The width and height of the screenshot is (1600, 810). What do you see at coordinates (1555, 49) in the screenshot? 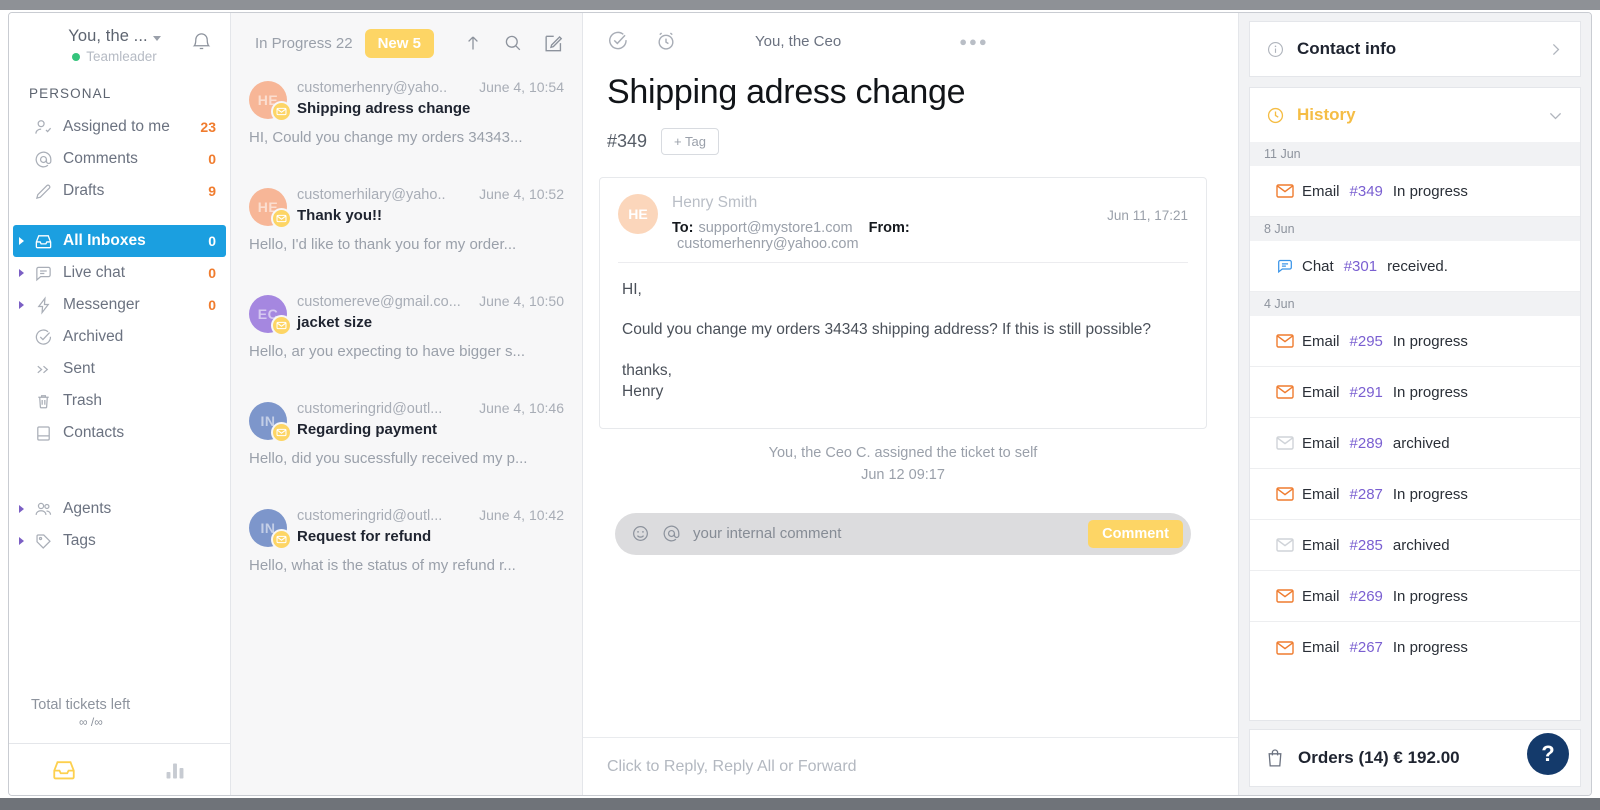
I see `chevron-right-icon` at bounding box center [1555, 49].